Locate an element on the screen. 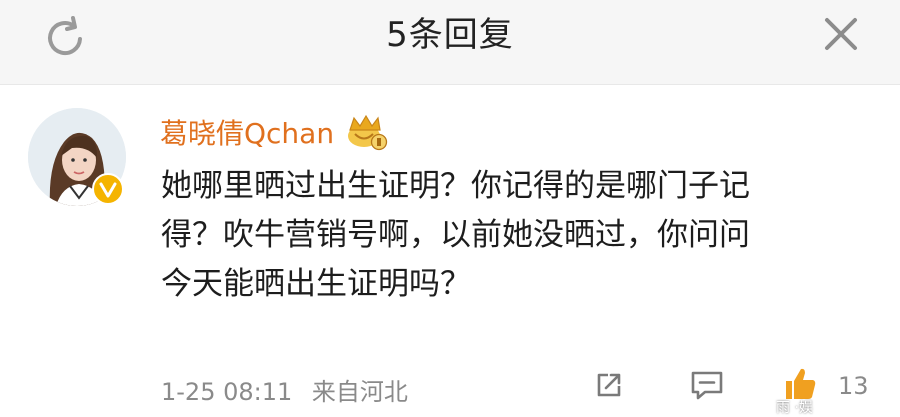  reply-icon is located at coordinates (707, 385).